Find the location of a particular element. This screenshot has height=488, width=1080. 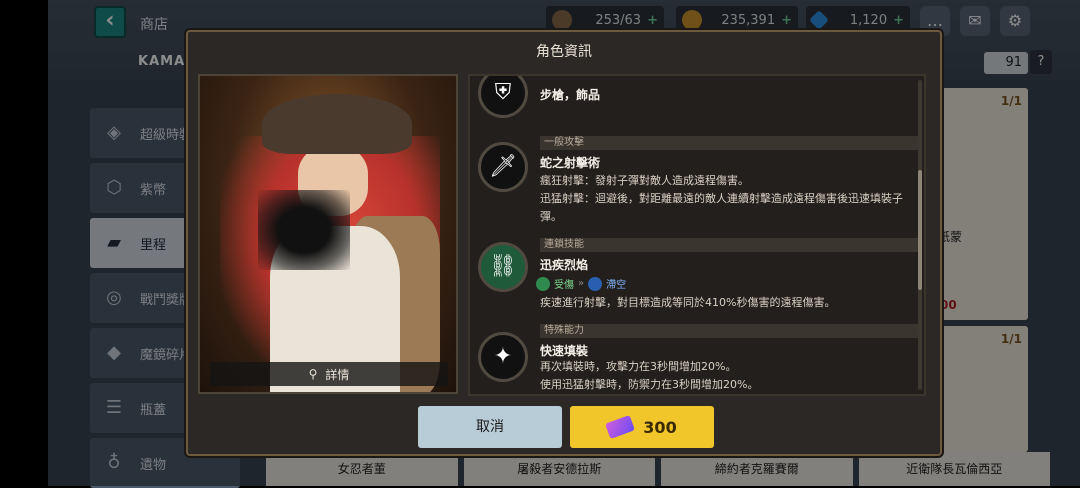

skill-desc-line: 迅猛射擊：迴避後，對距離最遠的敵人連續射擊造成遠程傷害後迅速填裝子彈。 is located at coordinates (721, 207).